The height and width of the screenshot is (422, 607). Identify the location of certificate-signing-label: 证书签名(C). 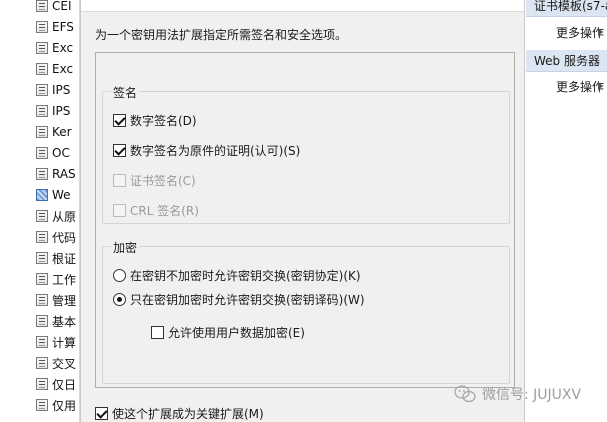
(163, 181).